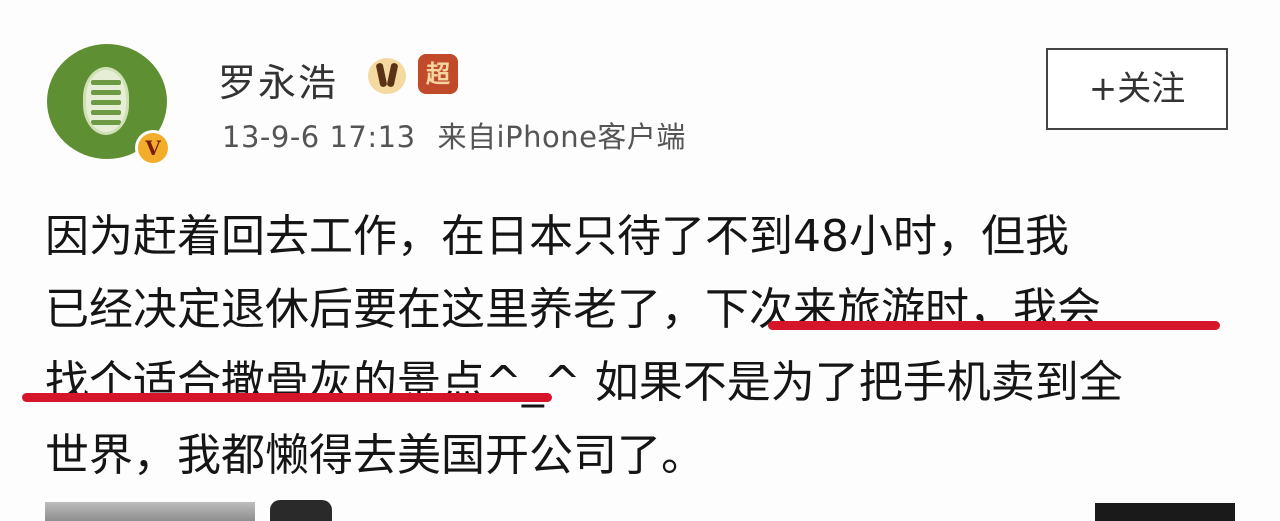  I want to click on member-stamp-icon: 超, so click(438, 74).